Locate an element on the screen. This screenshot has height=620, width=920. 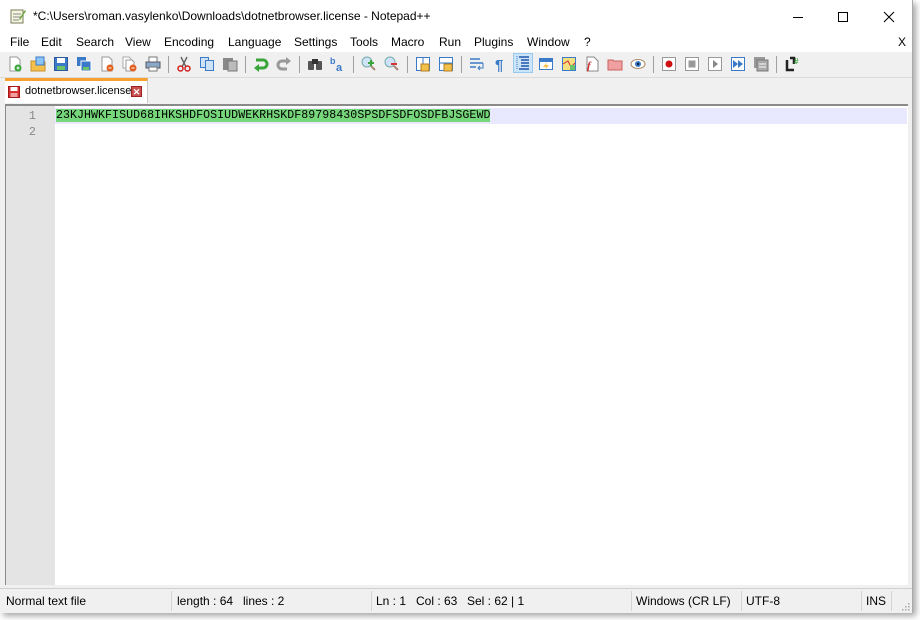
close-icon: ✕ is located at coordinates (136, 92).